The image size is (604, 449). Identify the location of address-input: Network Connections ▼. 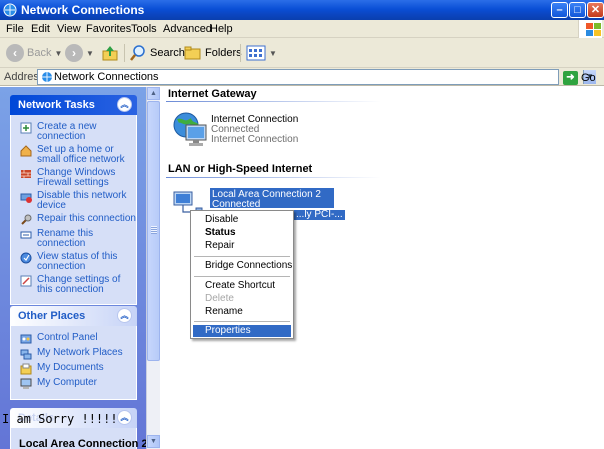
(316, 77).